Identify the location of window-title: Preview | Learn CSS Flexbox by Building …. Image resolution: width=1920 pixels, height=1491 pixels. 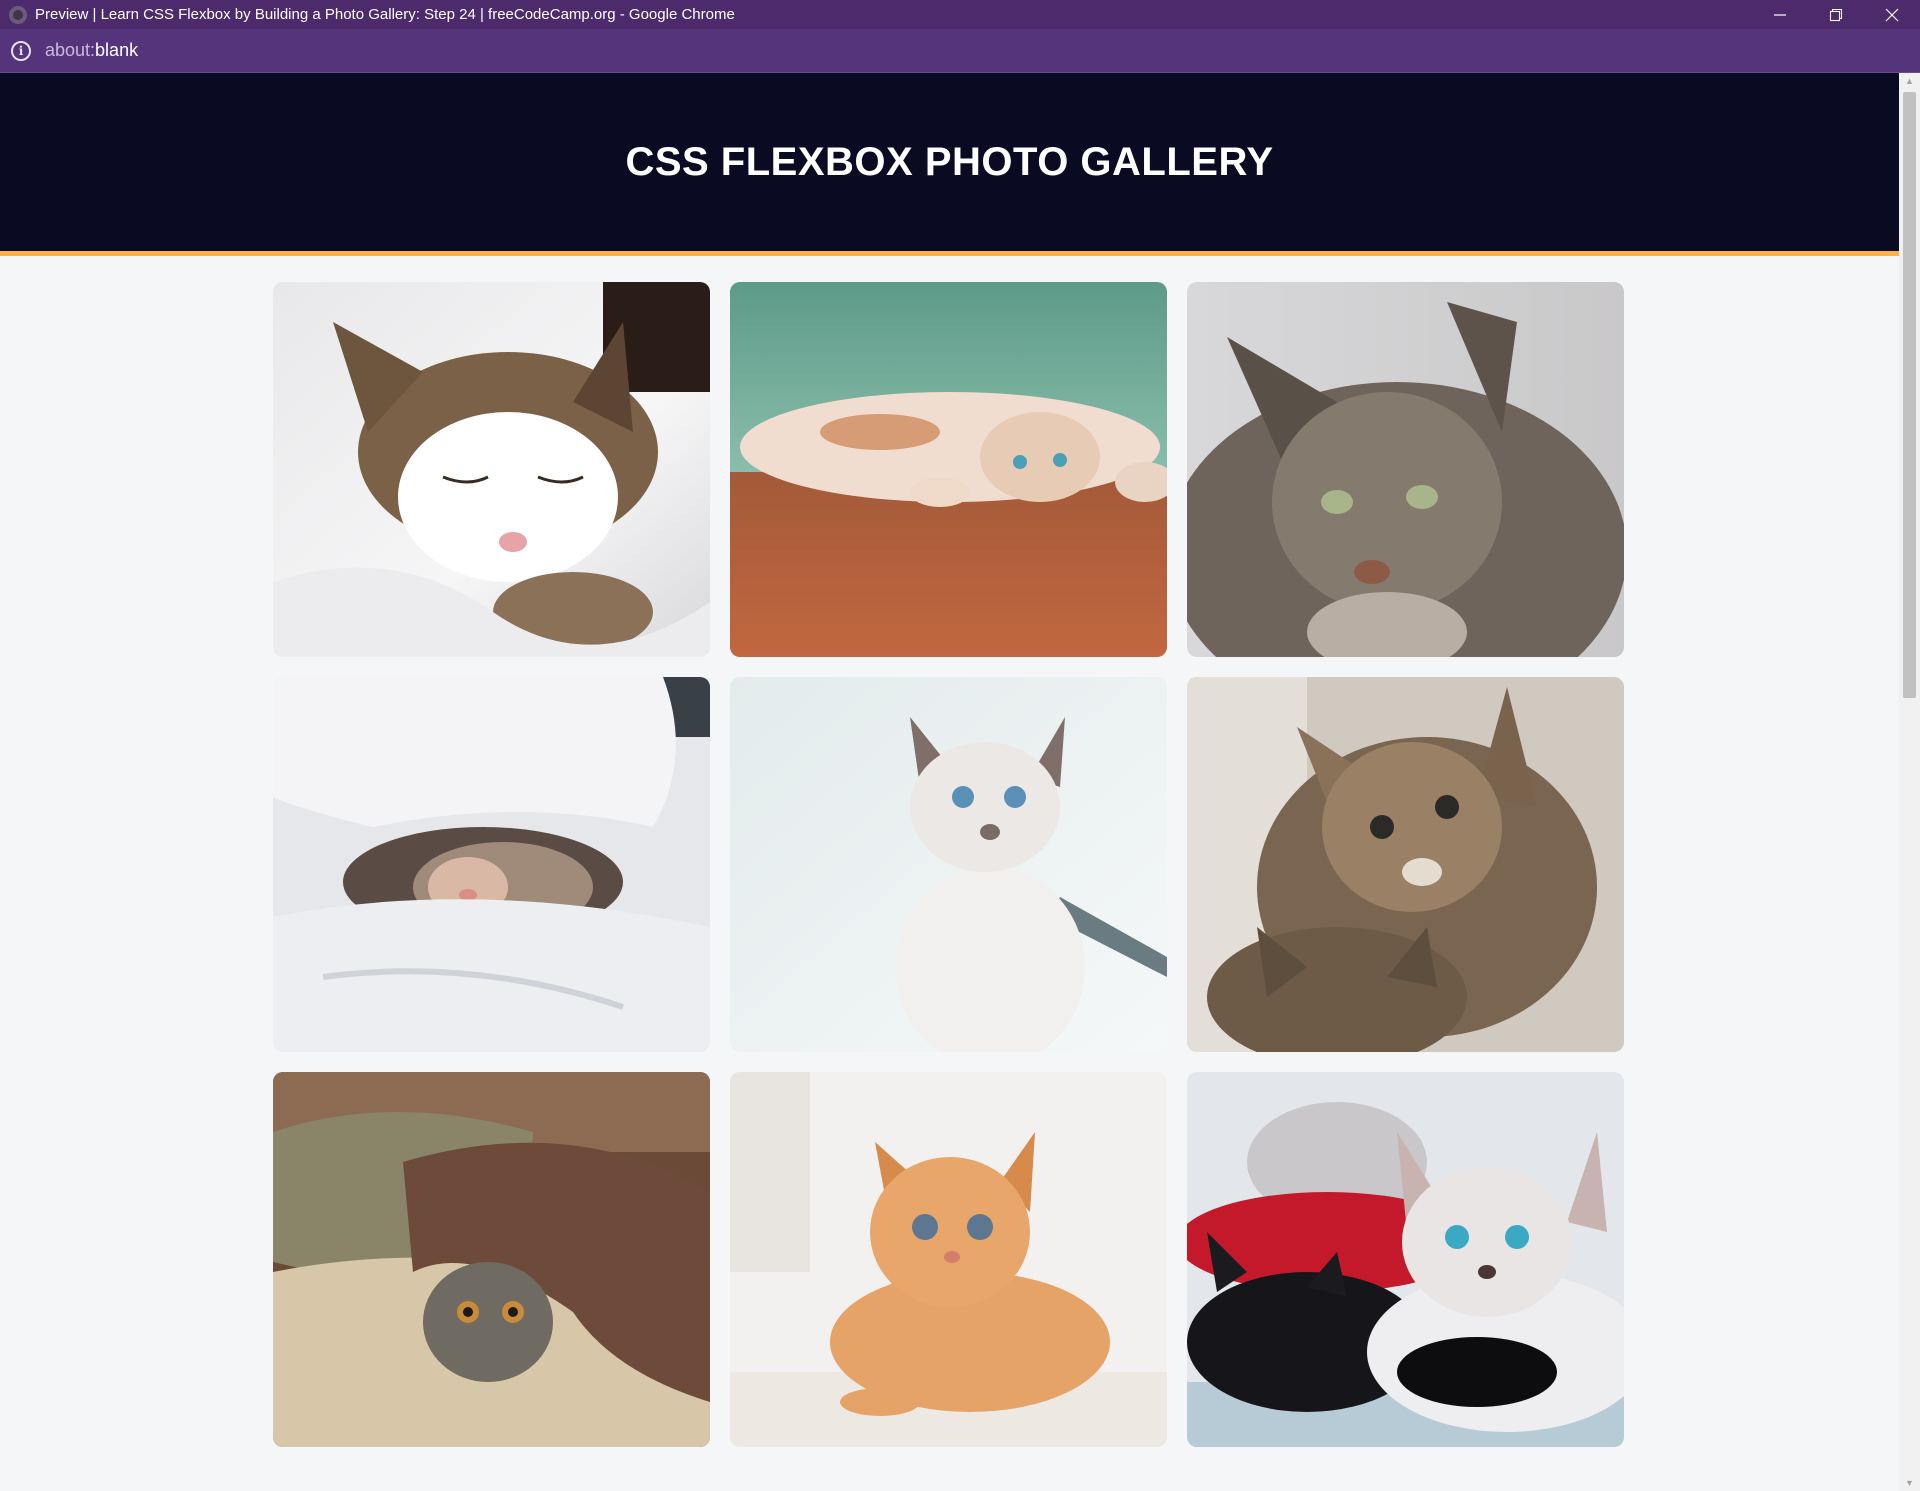
(385, 14).